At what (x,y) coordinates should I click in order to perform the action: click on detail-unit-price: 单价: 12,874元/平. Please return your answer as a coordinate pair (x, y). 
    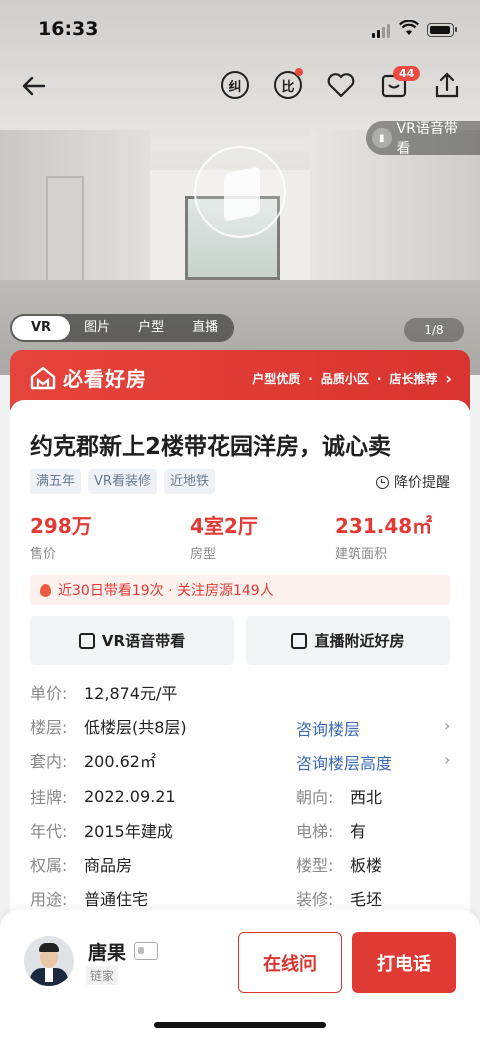
    Looking at the image, I should click on (103, 692).